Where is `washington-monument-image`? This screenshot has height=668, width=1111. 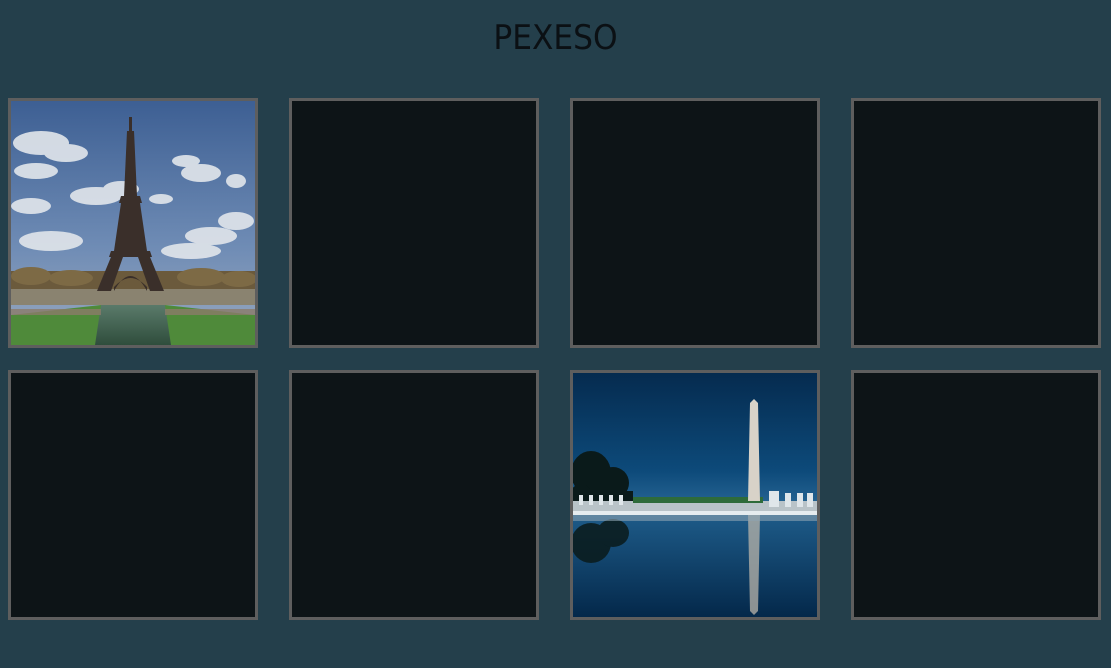
washington-monument-image is located at coordinates (695, 495).